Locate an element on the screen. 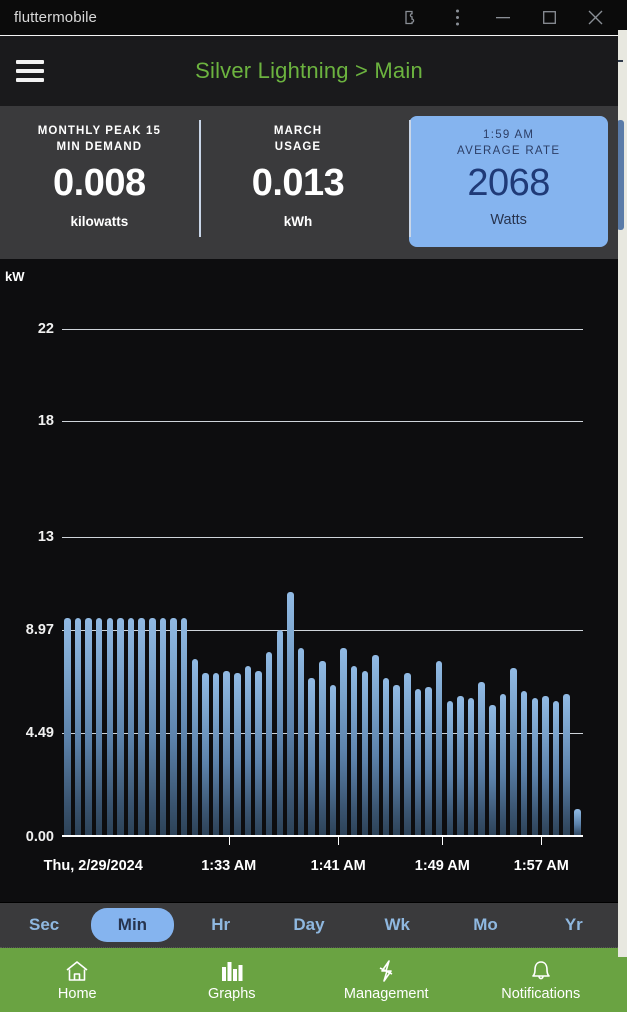 This screenshot has height=1012, width=627. nav-item-graphs: Graphs is located at coordinates (232, 980).